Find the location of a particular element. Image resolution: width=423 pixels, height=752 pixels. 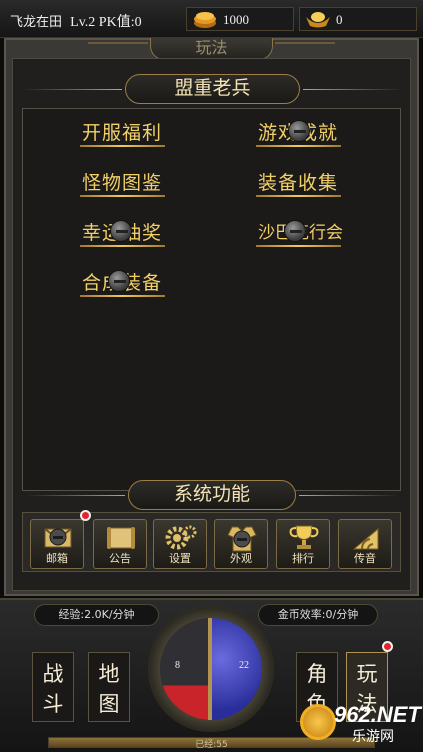

section-title-veterans: 盟重老兵 is located at coordinates (161, 89).